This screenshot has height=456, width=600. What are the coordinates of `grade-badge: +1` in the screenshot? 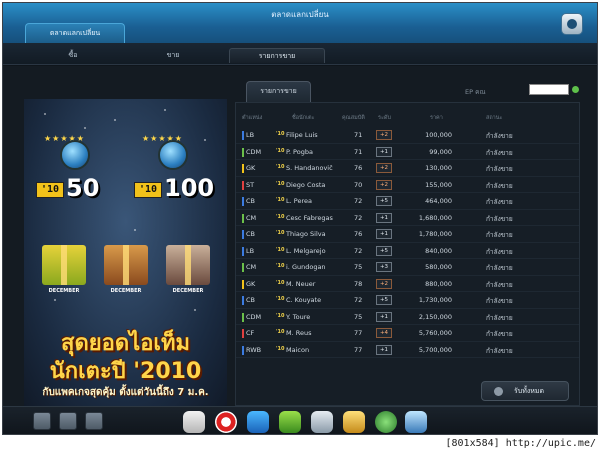 It's located at (384, 349).